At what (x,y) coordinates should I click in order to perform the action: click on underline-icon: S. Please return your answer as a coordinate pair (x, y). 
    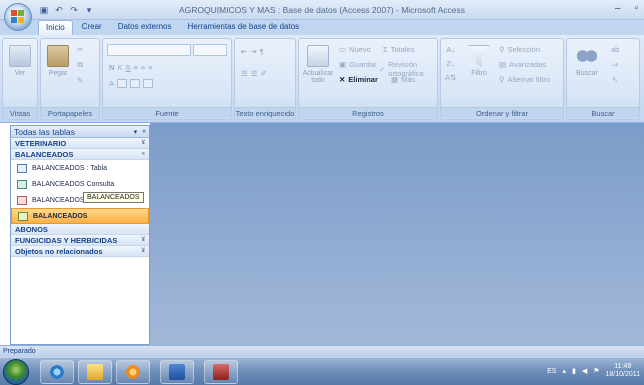
    Looking at the image, I should click on (127, 67).